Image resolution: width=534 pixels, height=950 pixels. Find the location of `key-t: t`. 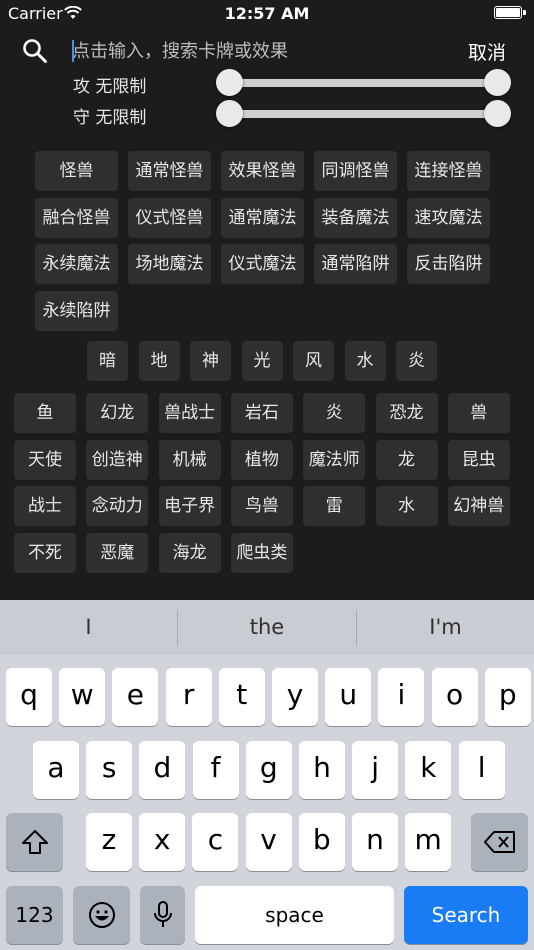

key-t: t is located at coordinates (241, 697).